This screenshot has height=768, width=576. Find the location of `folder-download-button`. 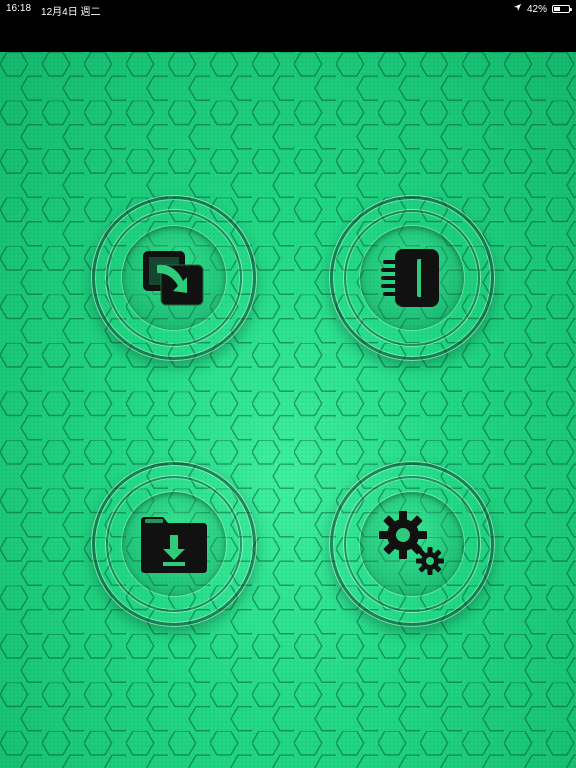

folder-download-button is located at coordinates (174, 544).